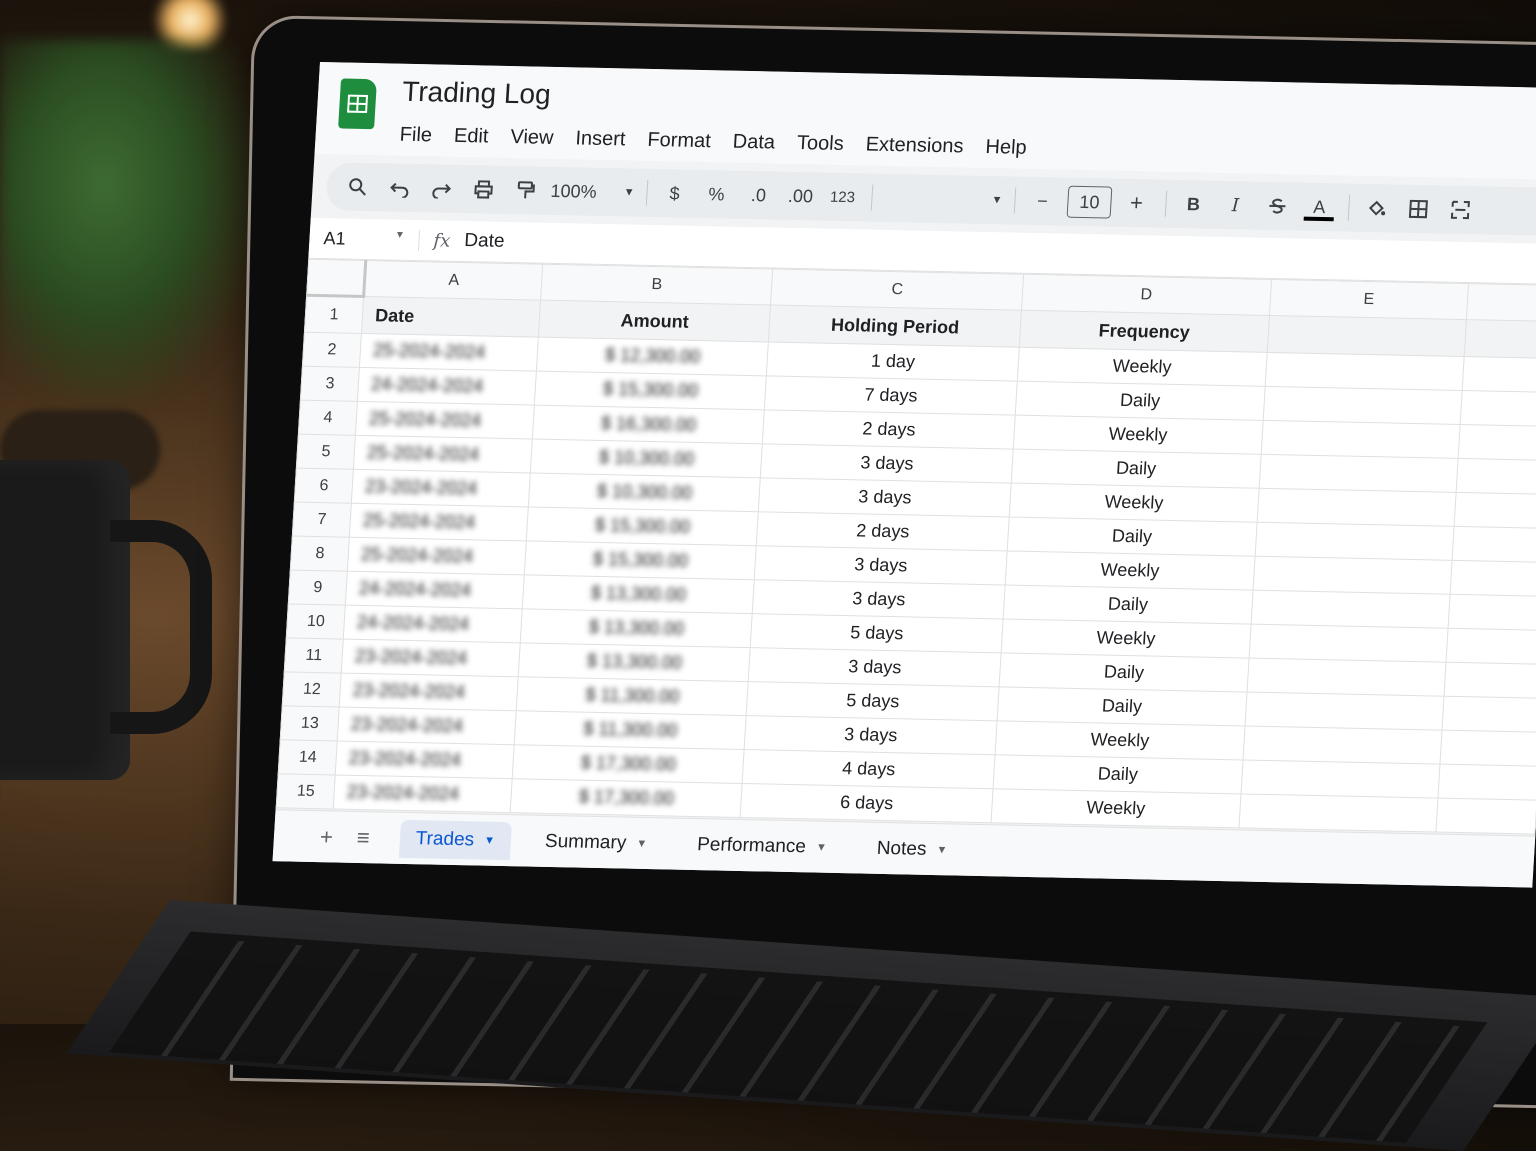  What do you see at coordinates (1368, 299) in the screenshot?
I see `column-header-e: E` at bounding box center [1368, 299].